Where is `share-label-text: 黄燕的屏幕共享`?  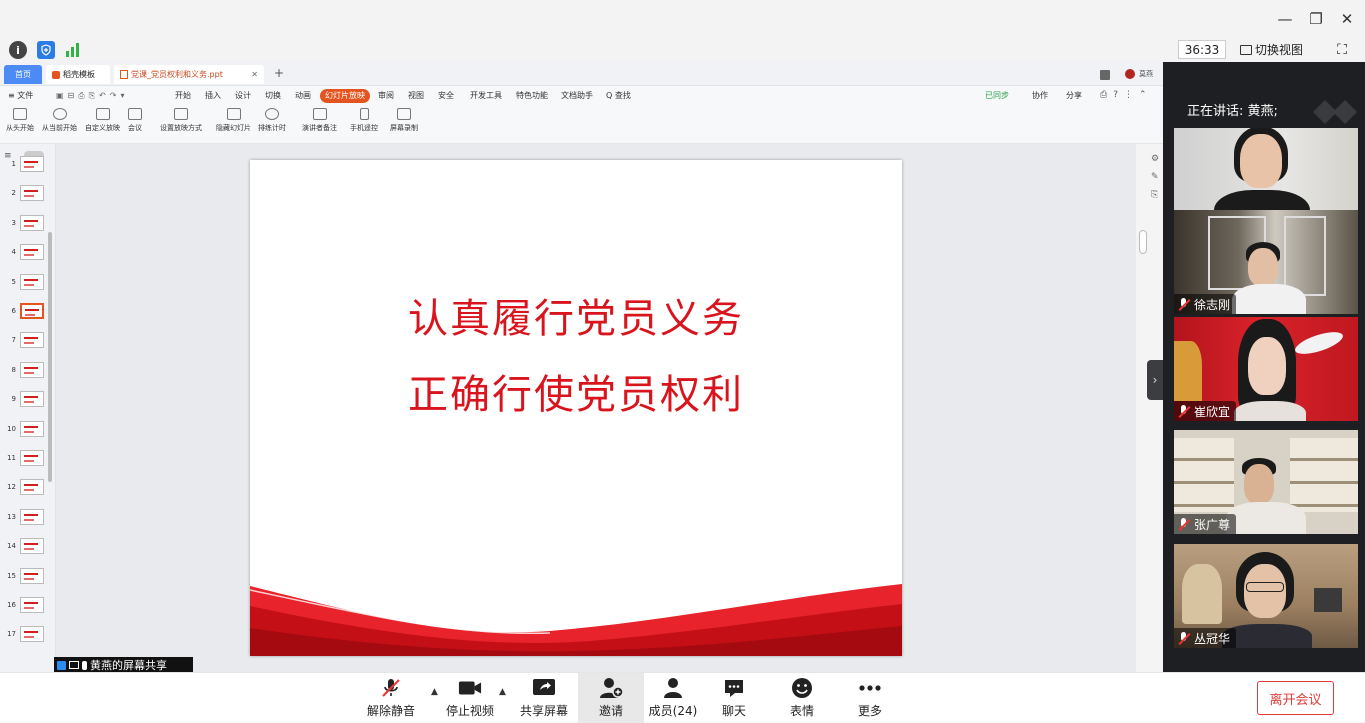
share-label-text: 黄燕的屏幕共享 is located at coordinates (128, 665).